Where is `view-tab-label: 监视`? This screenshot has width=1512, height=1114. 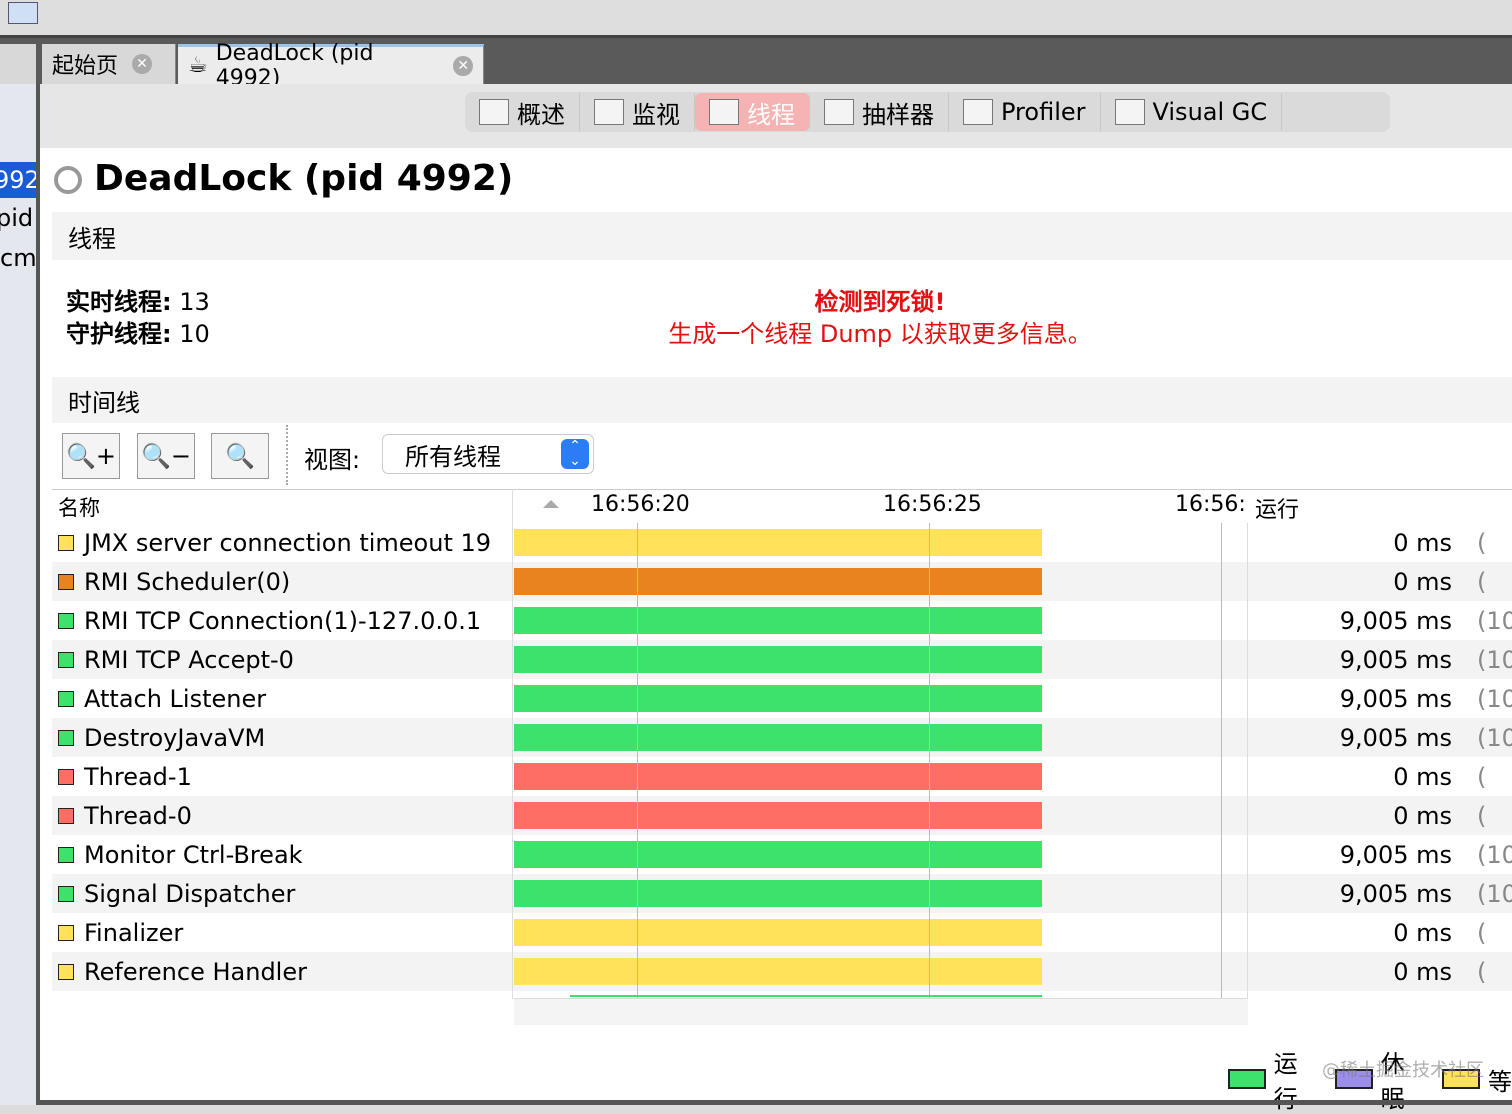
view-tab-label: 监视 is located at coordinates (656, 114).